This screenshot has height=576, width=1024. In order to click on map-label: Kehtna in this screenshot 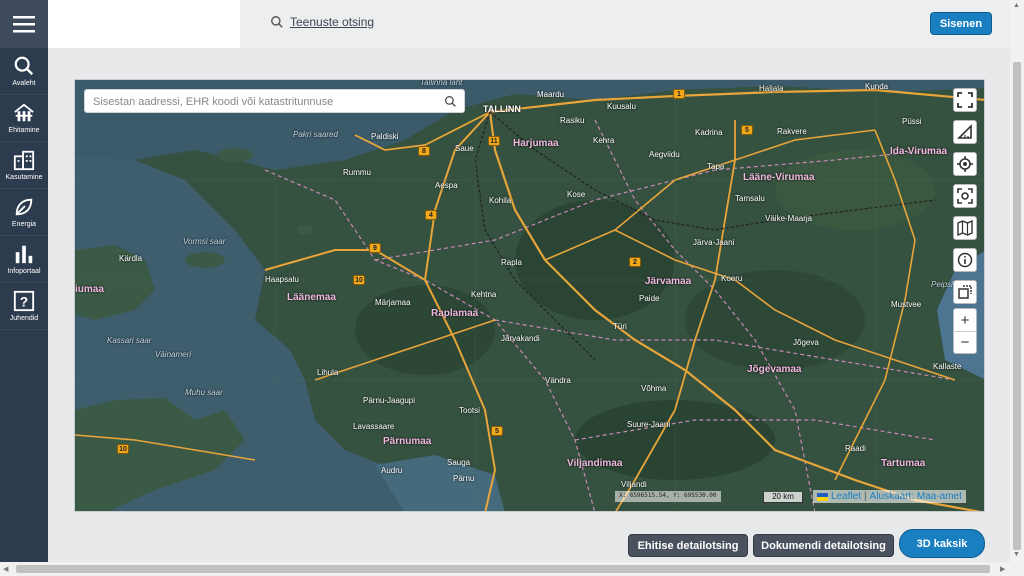, I will do `click(484, 294)`.